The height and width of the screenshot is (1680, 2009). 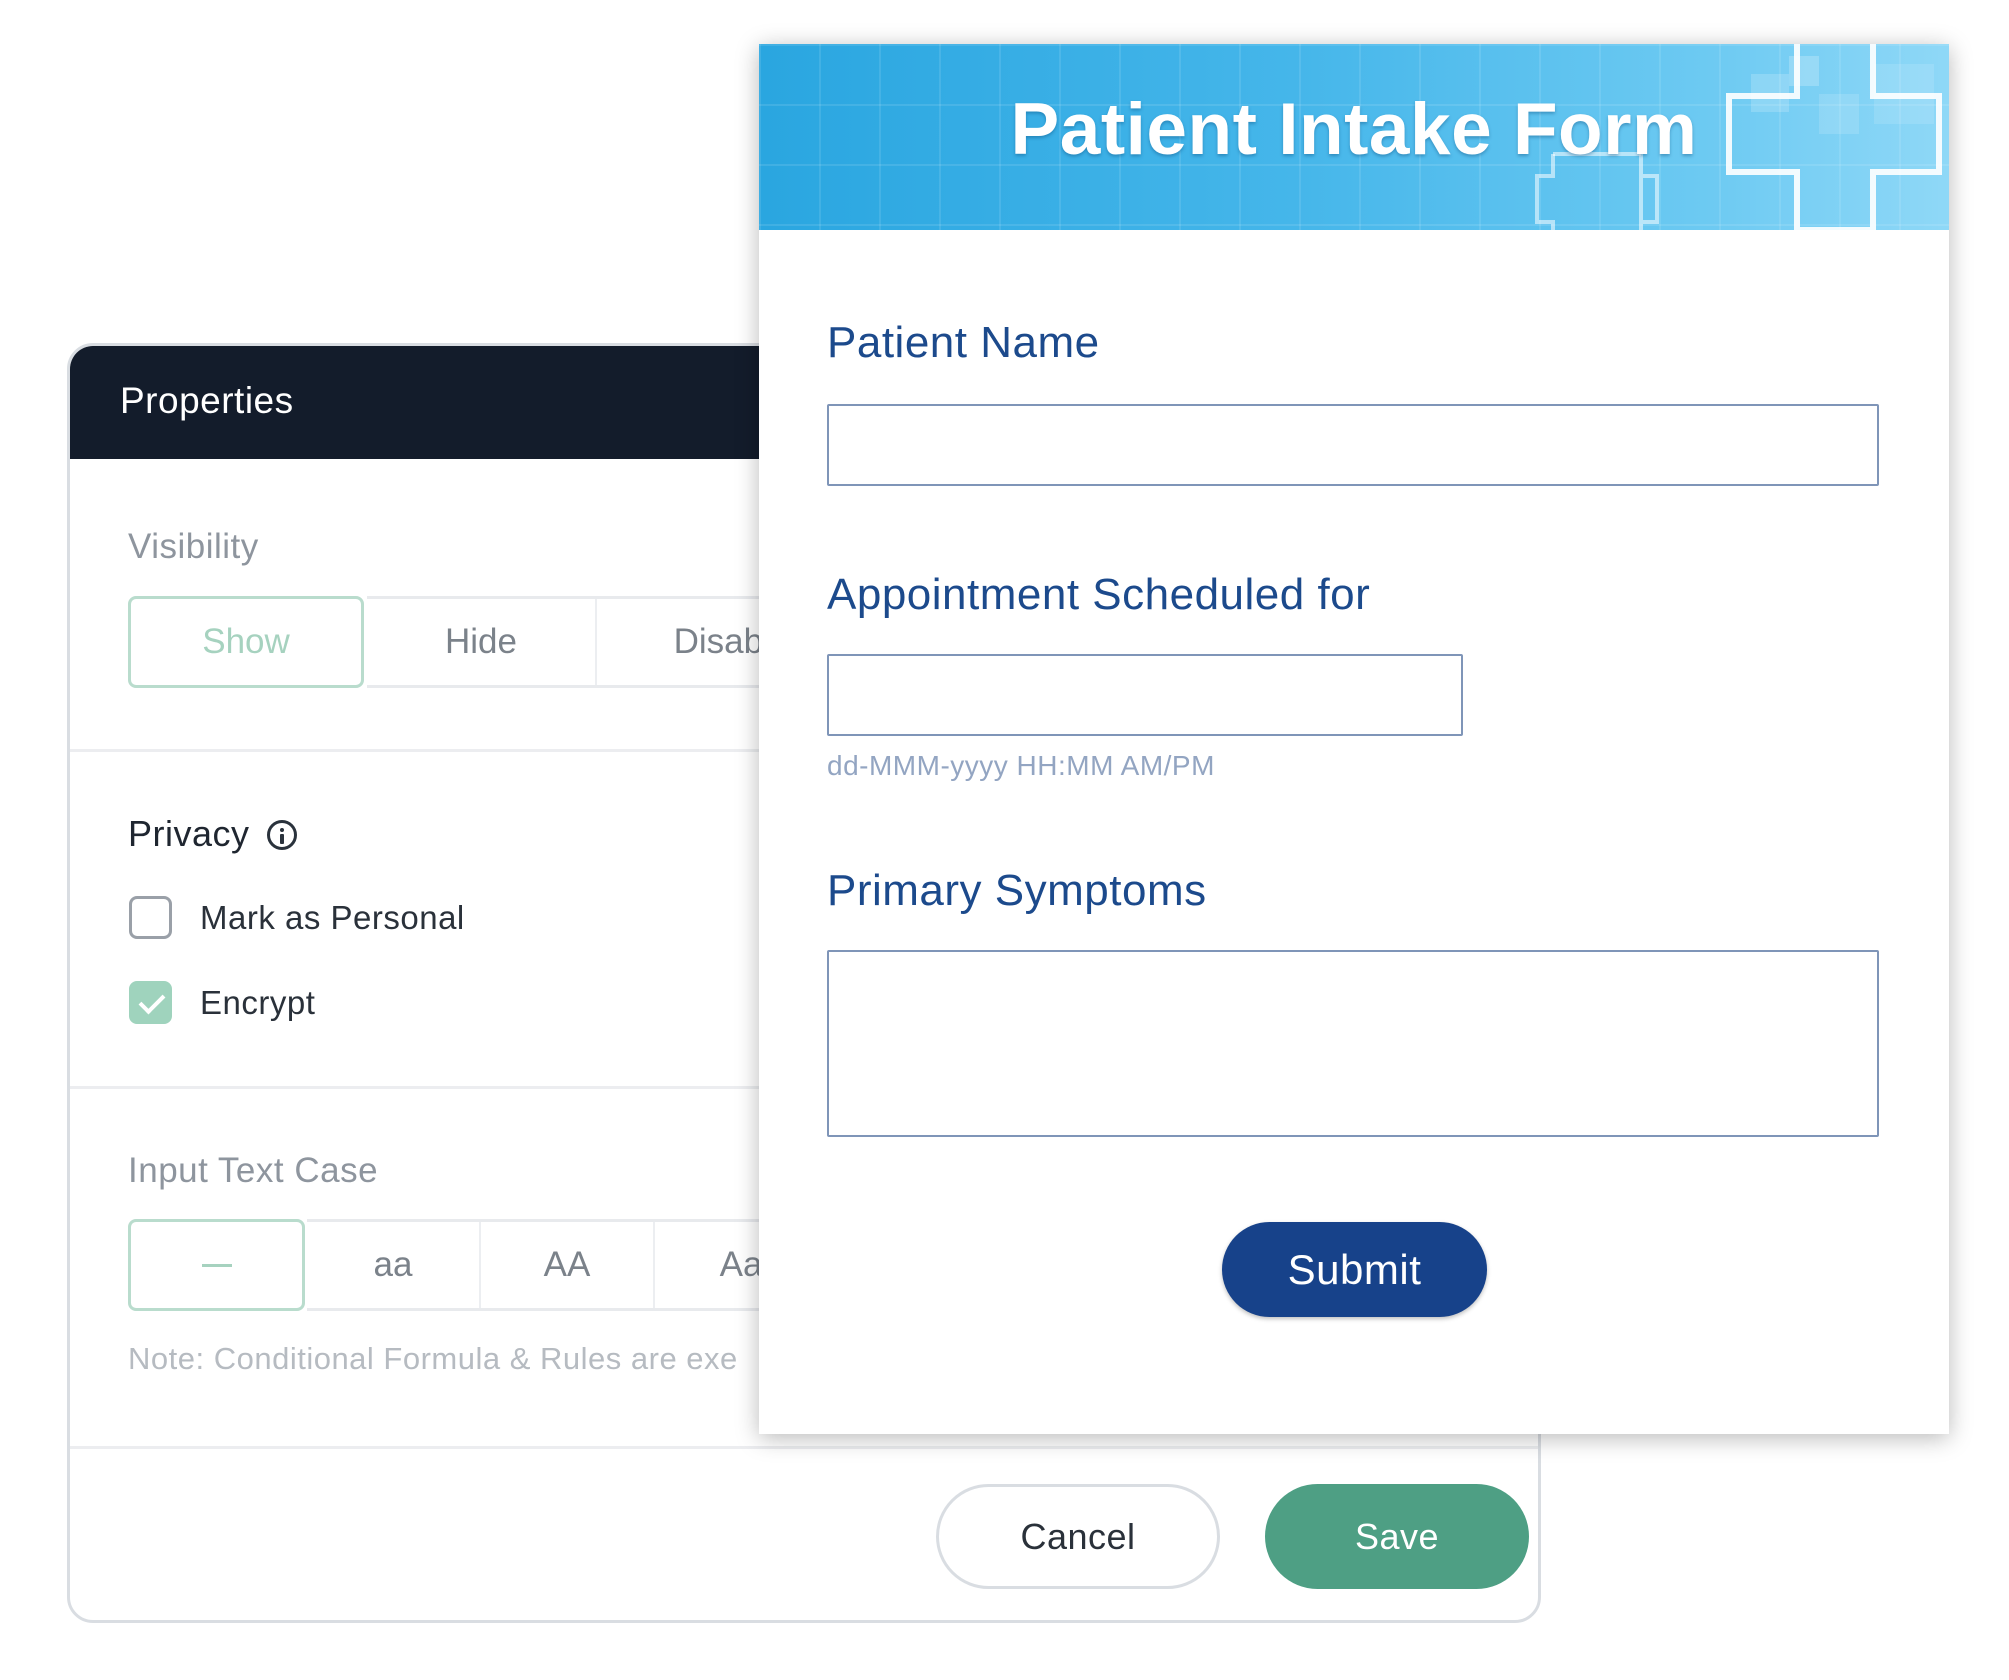 What do you see at coordinates (257, 1003) in the screenshot?
I see `encrypt-label: Encrypt` at bounding box center [257, 1003].